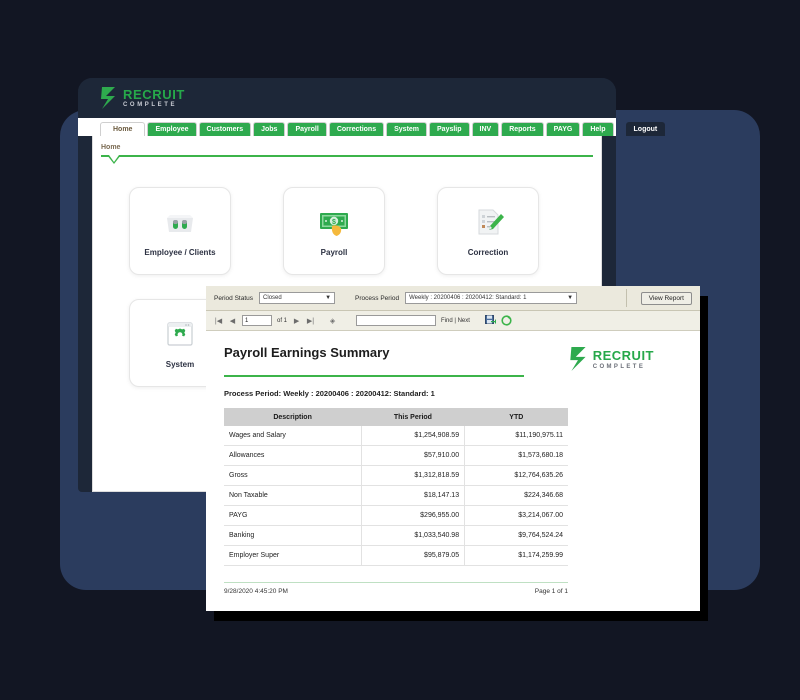 The image size is (800, 700). What do you see at coordinates (490, 320) in the screenshot?
I see `export-save-icon` at bounding box center [490, 320].